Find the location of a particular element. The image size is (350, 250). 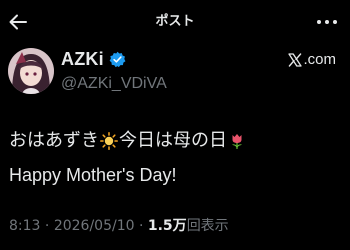

more-horizontal-icon is located at coordinates (327, 22).